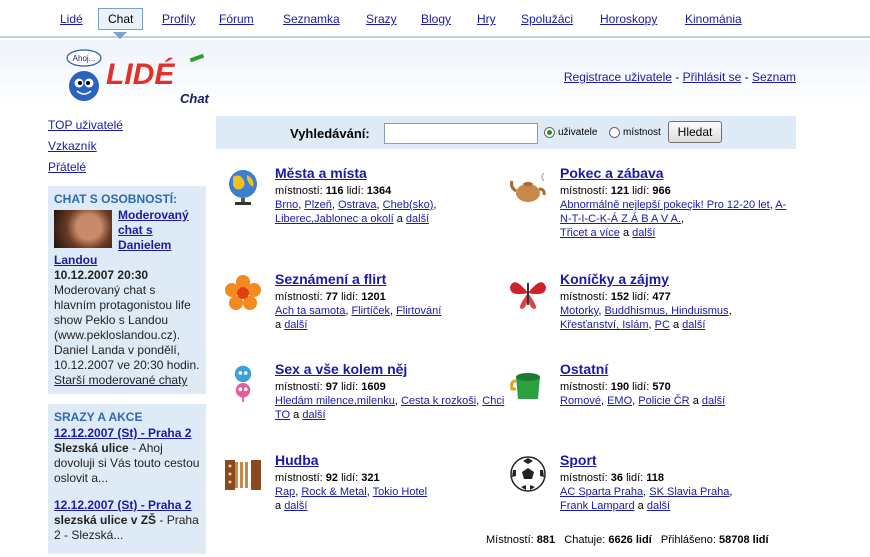 The width and height of the screenshot is (870, 557). What do you see at coordinates (662, 325) in the screenshot?
I see `room-link: PC` at bounding box center [662, 325].